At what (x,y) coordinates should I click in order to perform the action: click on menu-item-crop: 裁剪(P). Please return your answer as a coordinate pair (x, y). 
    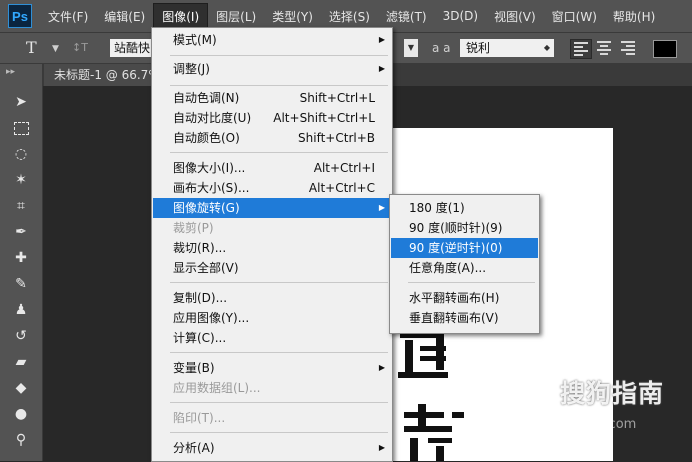
    Looking at the image, I should click on (272, 228).